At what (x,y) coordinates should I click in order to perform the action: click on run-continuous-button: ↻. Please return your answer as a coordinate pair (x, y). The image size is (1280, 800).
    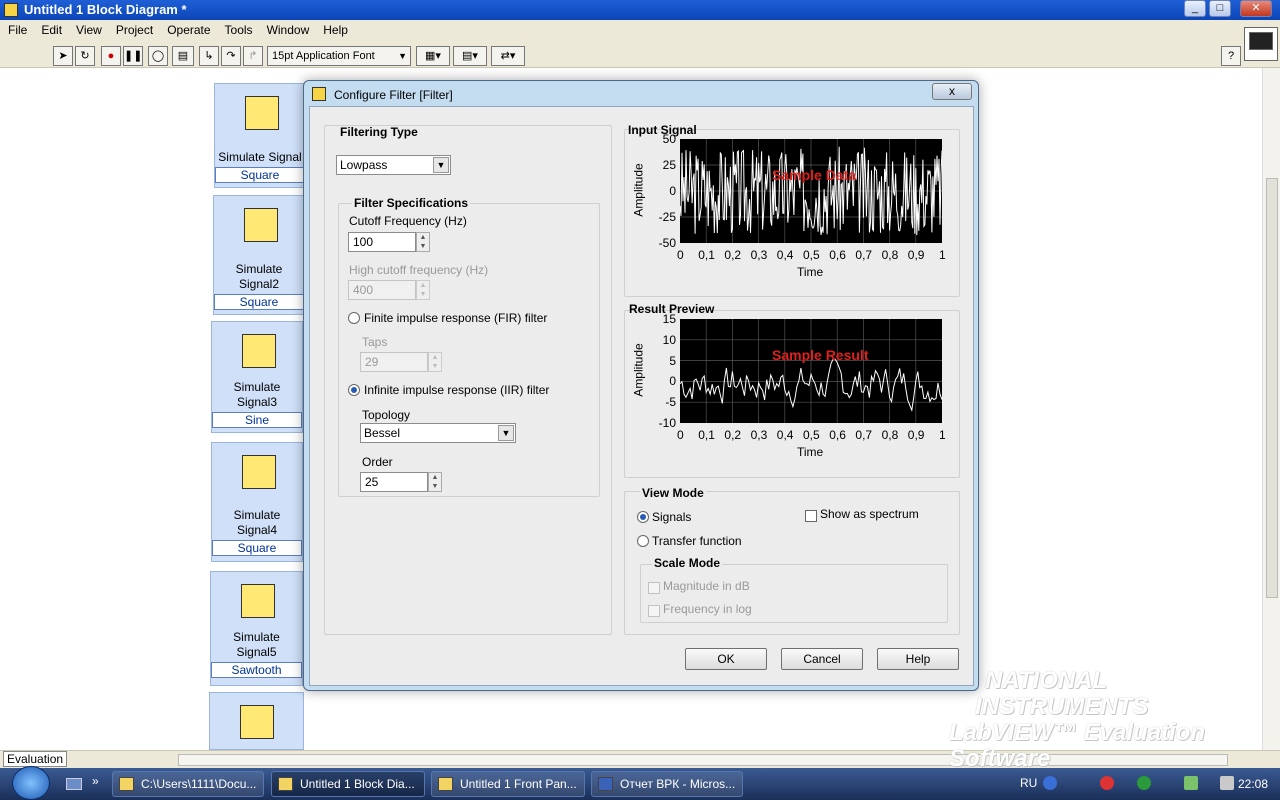
    Looking at the image, I should click on (85, 56).